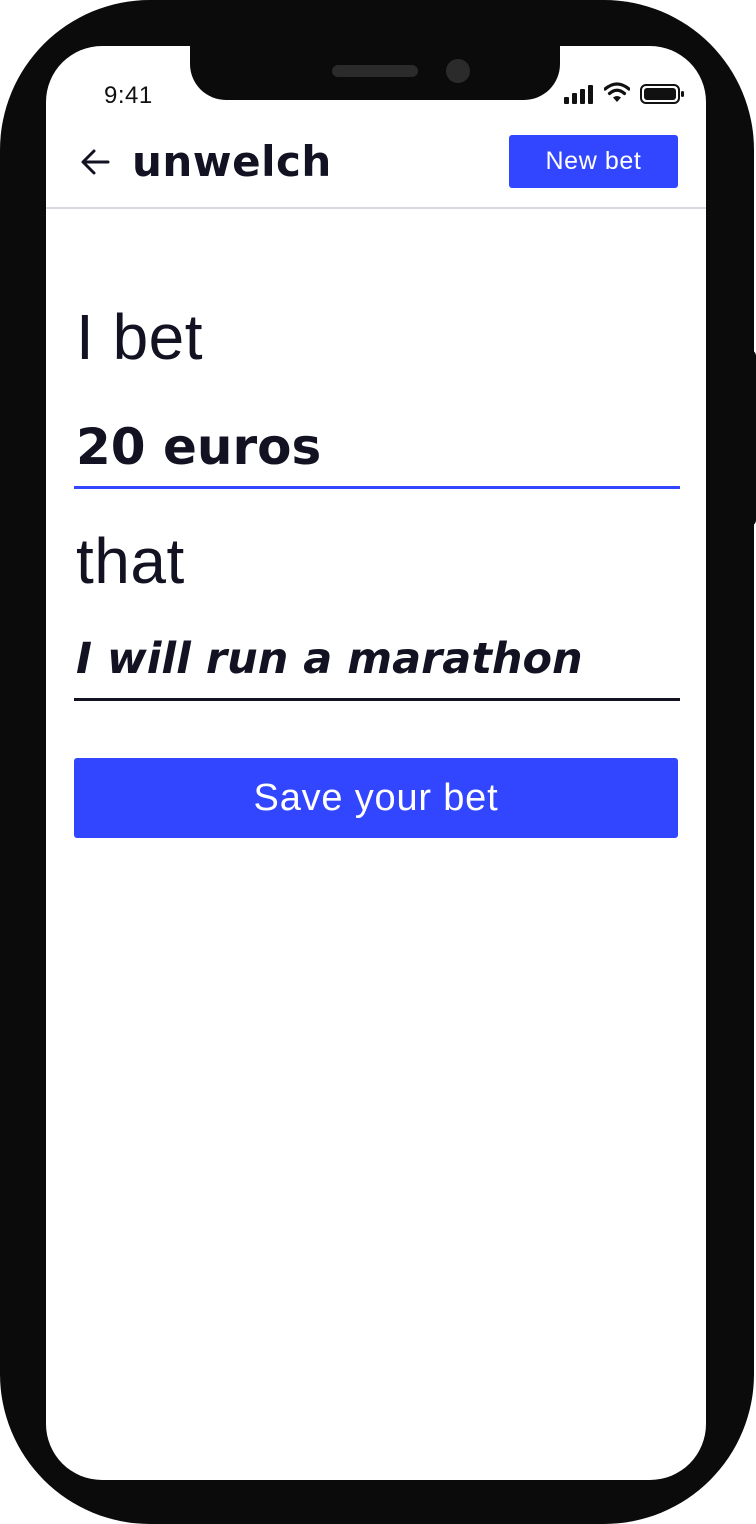 This screenshot has height=1524, width=756. Describe the element at coordinates (617, 92) in the screenshot. I see `wifi-icon` at that location.